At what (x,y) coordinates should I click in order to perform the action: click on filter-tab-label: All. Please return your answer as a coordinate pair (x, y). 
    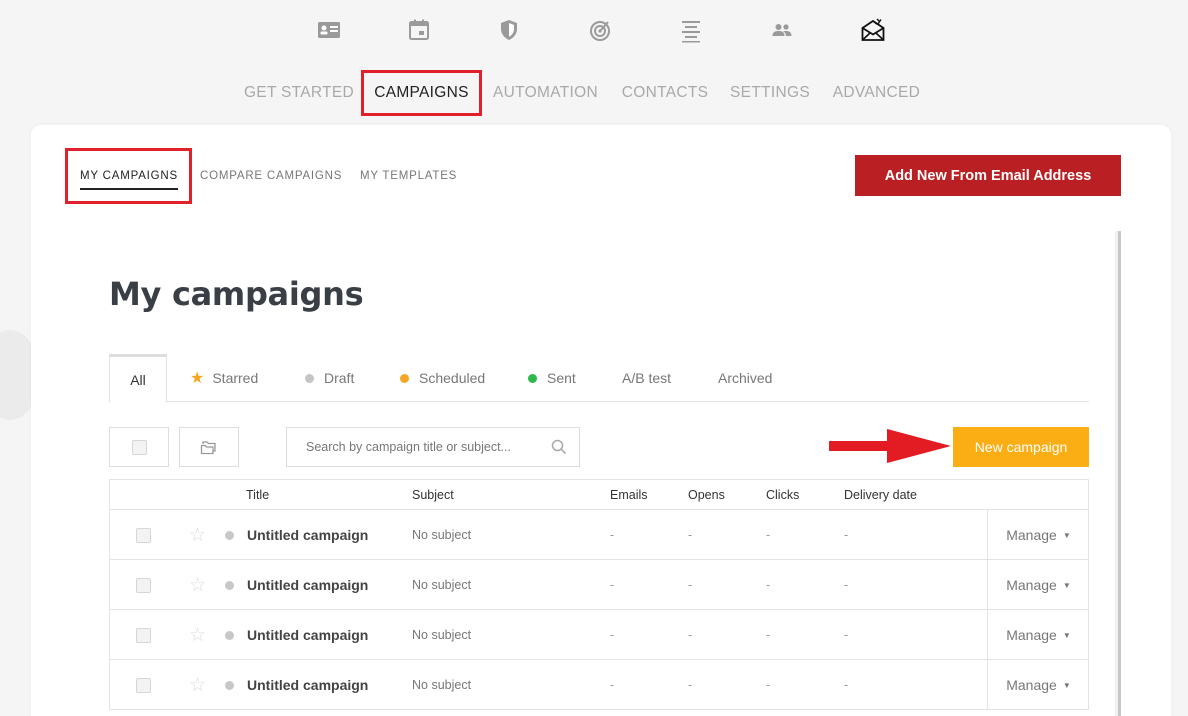
    Looking at the image, I should click on (138, 379).